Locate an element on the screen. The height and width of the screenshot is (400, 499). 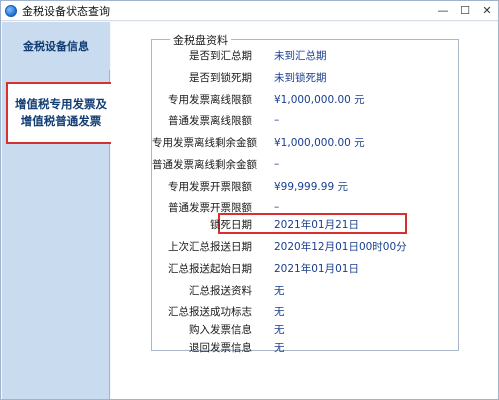
info-row: 专用发票离线限额 ¥1,000,000.00 元 is located at coordinates (306, 99).